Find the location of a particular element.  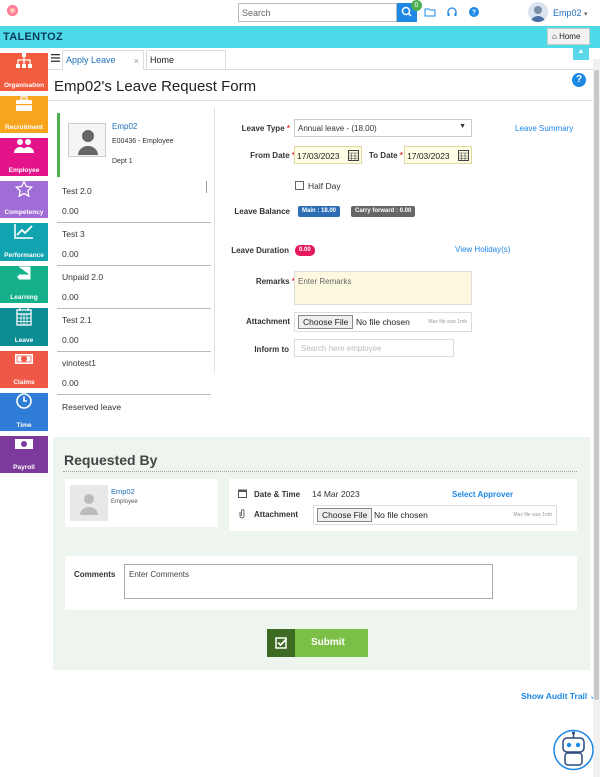

inform-to-input: Search here employee is located at coordinates (374, 348).